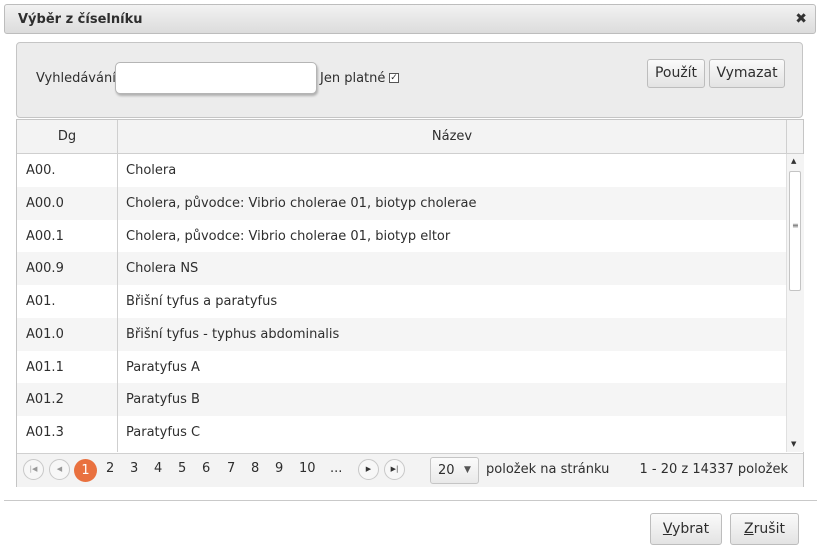  What do you see at coordinates (394, 469) in the screenshot?
I see `last-page-icon: ▶|` at bounding box center [394, 469].